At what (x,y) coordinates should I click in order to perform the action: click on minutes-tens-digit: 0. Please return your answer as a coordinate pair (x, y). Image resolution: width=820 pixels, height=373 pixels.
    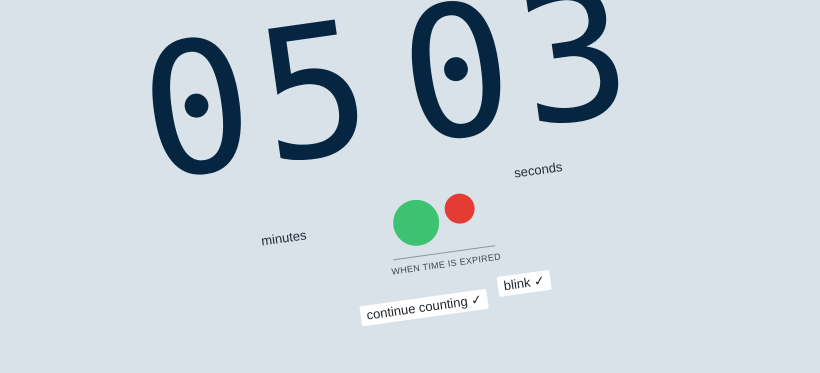
    Looking at the image, I should click on (197, 111).